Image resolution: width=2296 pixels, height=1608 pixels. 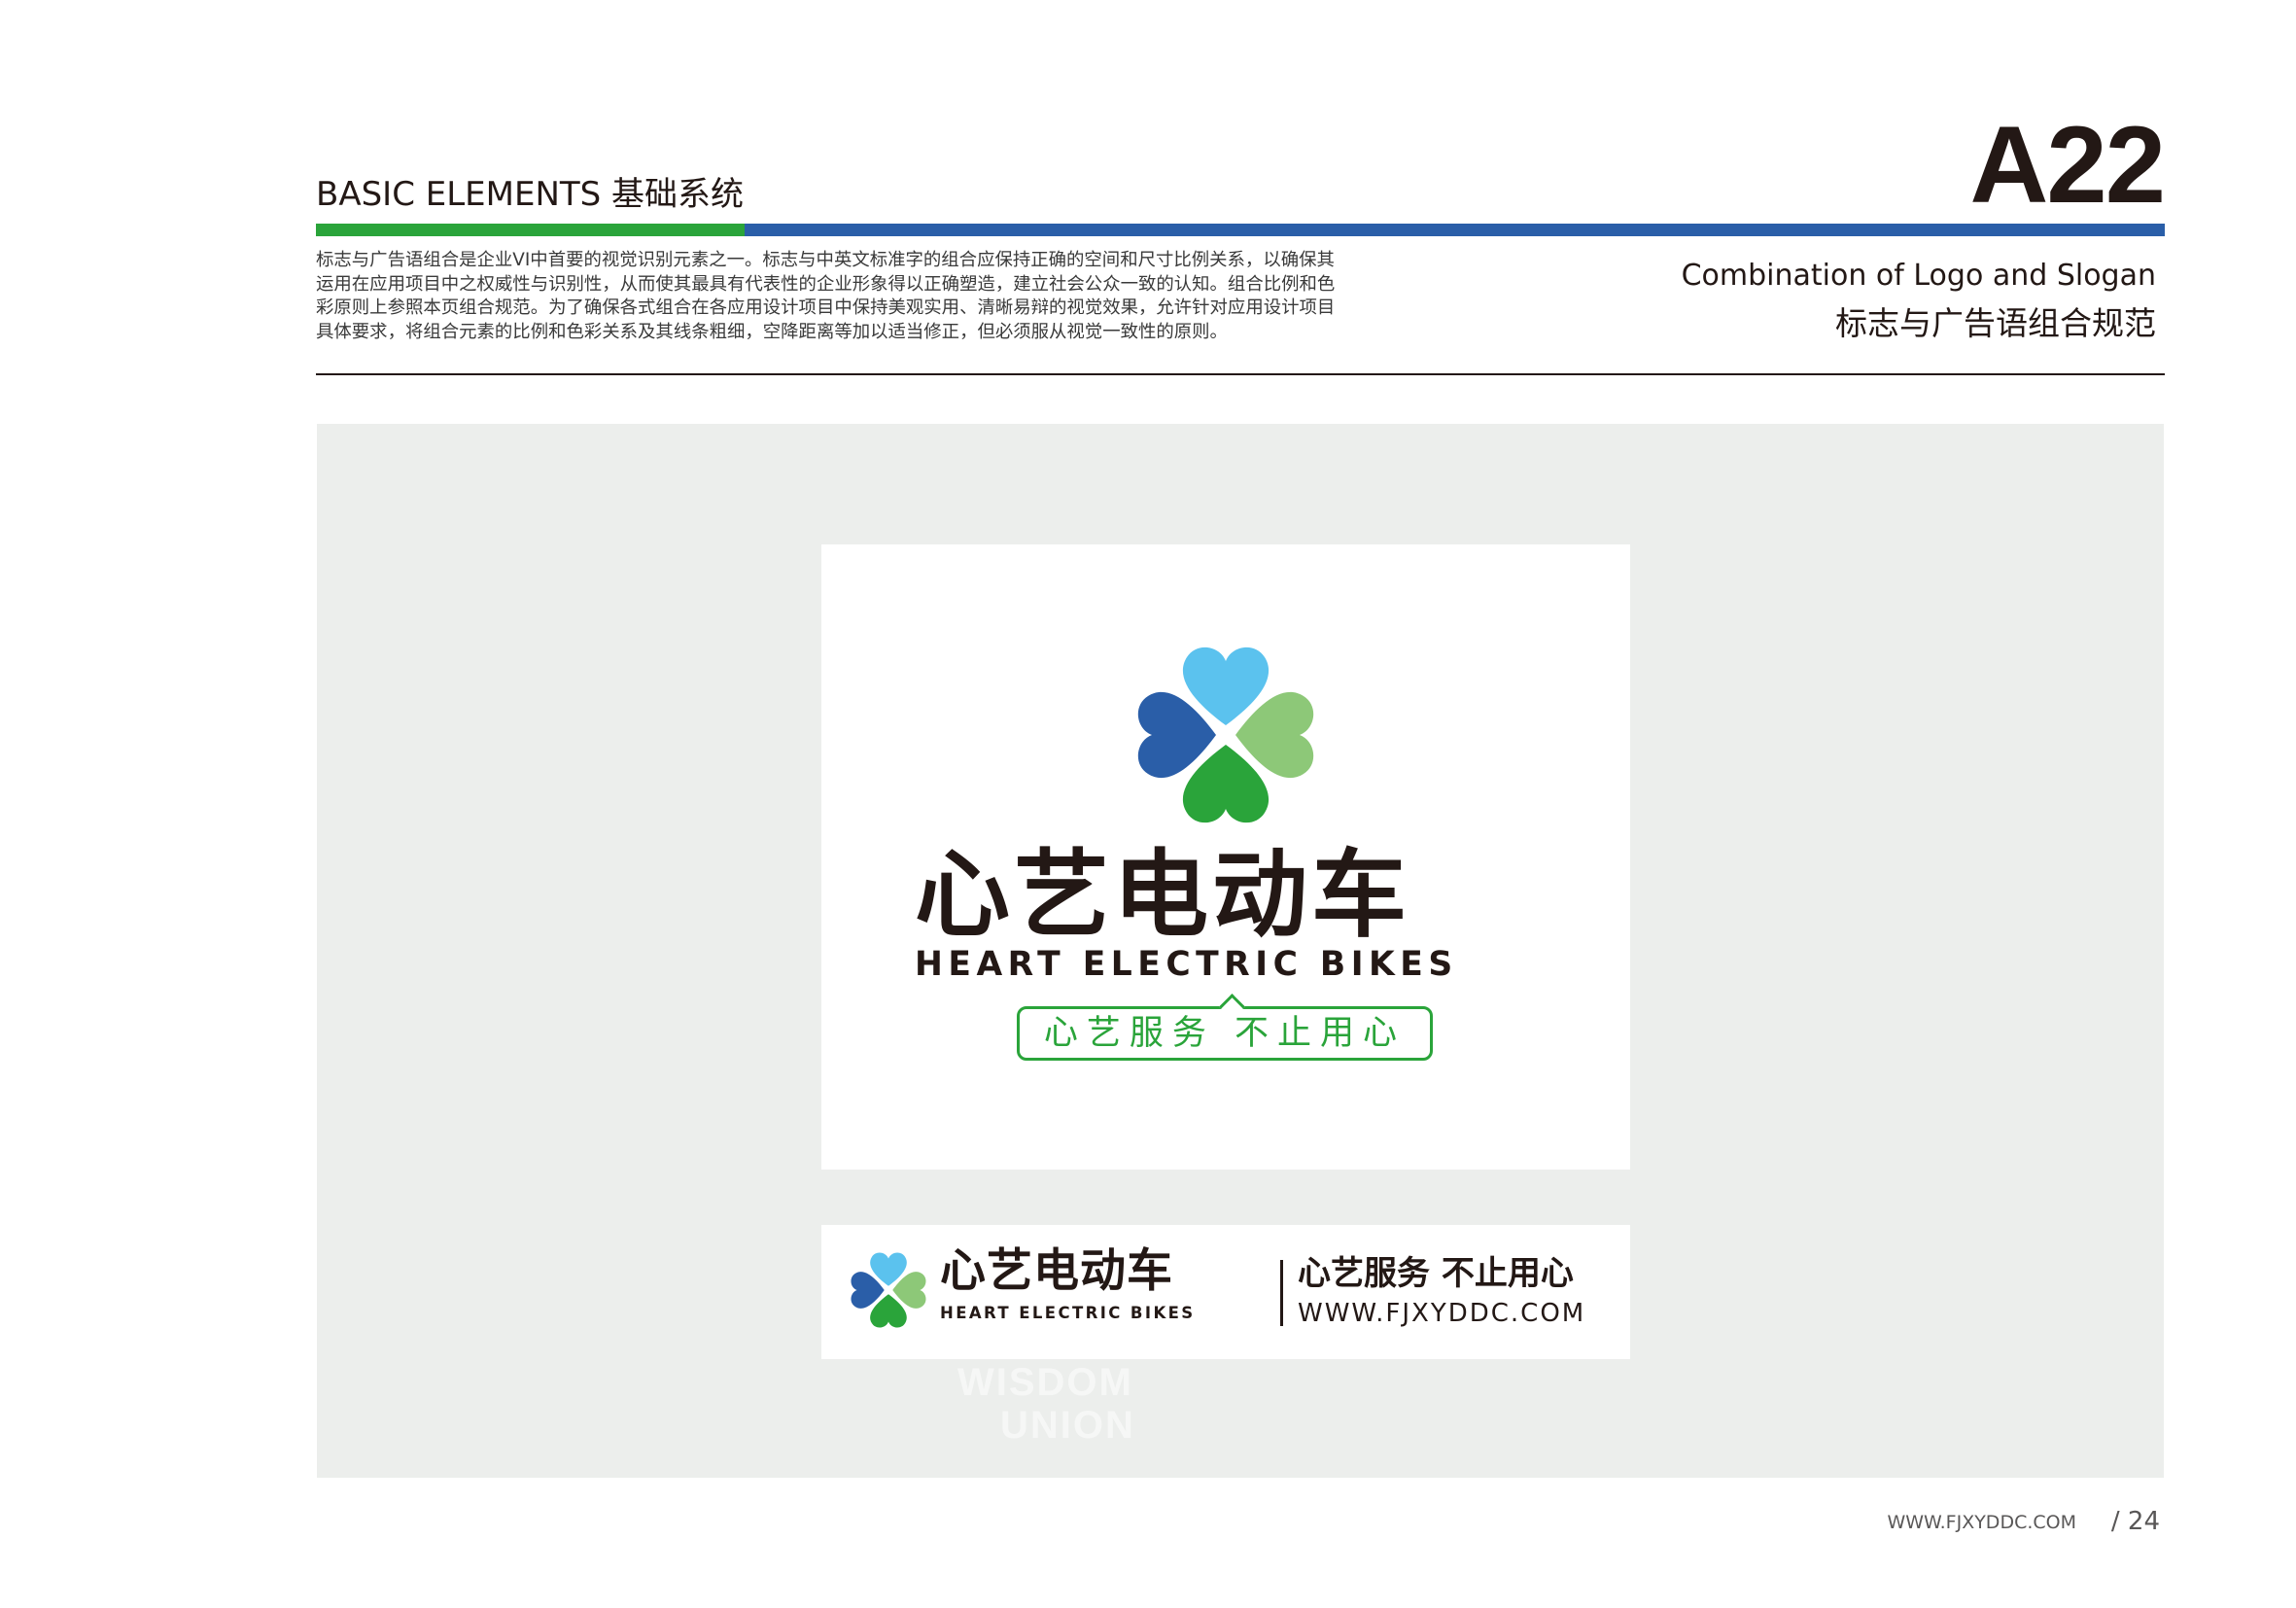 What do you see at coordinates (2067, 165) in the screenshot?
I see `page-code: A22` at bounding box center [2067, 165].